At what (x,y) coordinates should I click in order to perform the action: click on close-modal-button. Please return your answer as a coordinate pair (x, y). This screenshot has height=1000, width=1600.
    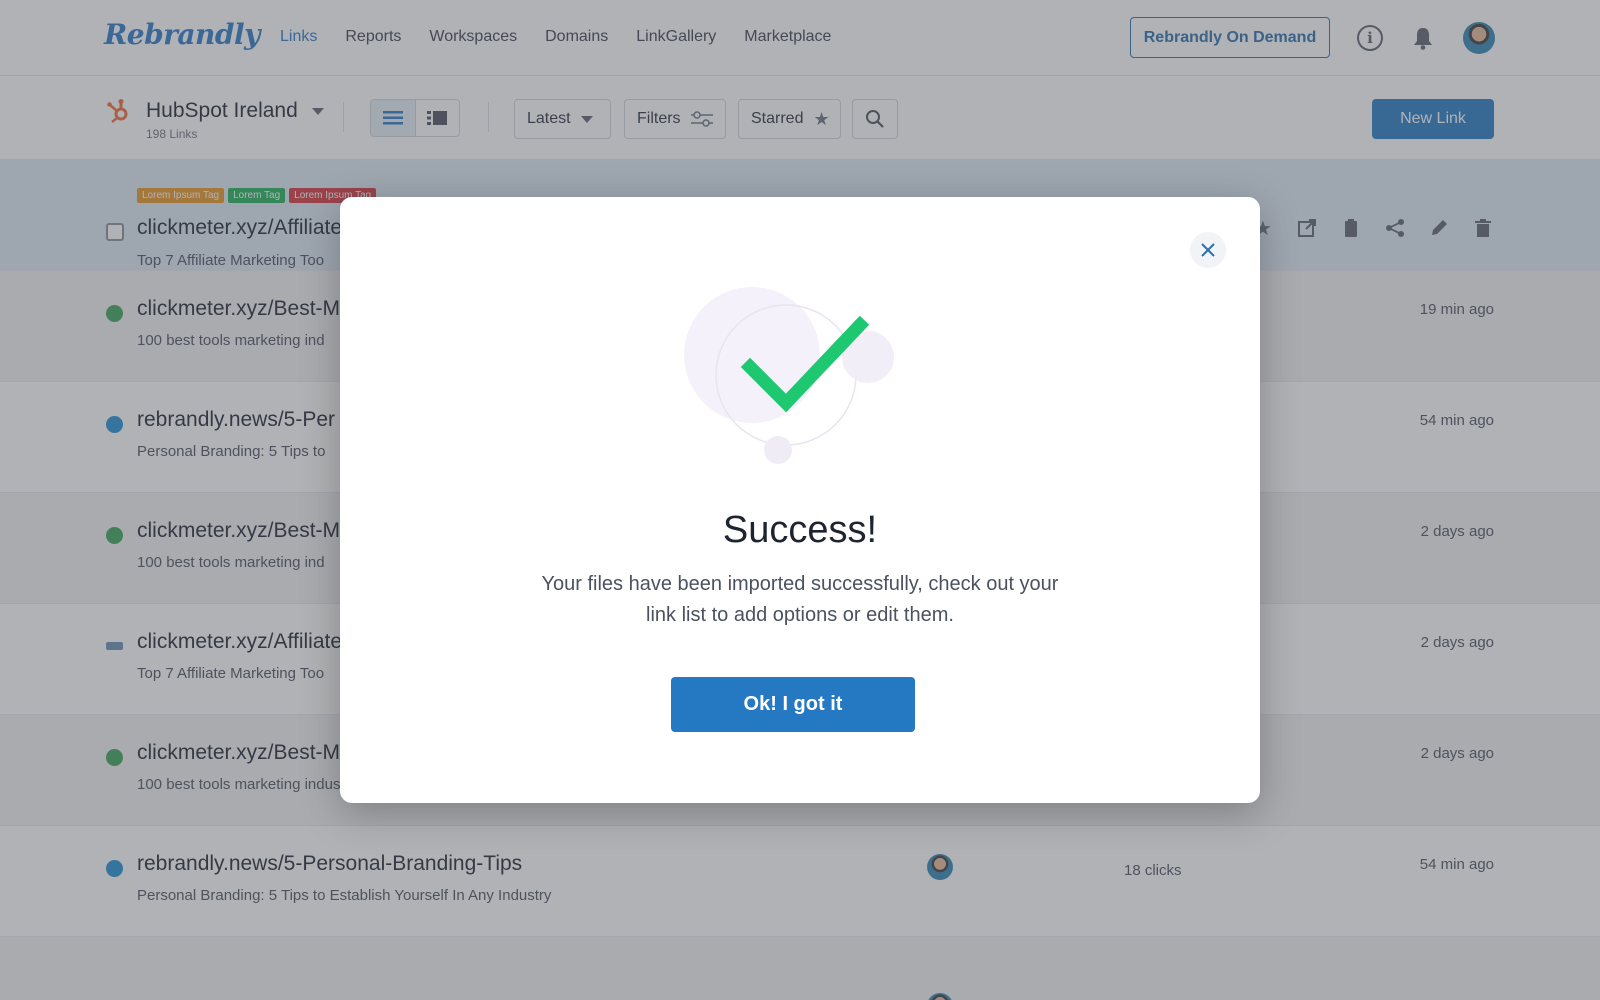
    Looking at the image, I should click on (1208, 250).